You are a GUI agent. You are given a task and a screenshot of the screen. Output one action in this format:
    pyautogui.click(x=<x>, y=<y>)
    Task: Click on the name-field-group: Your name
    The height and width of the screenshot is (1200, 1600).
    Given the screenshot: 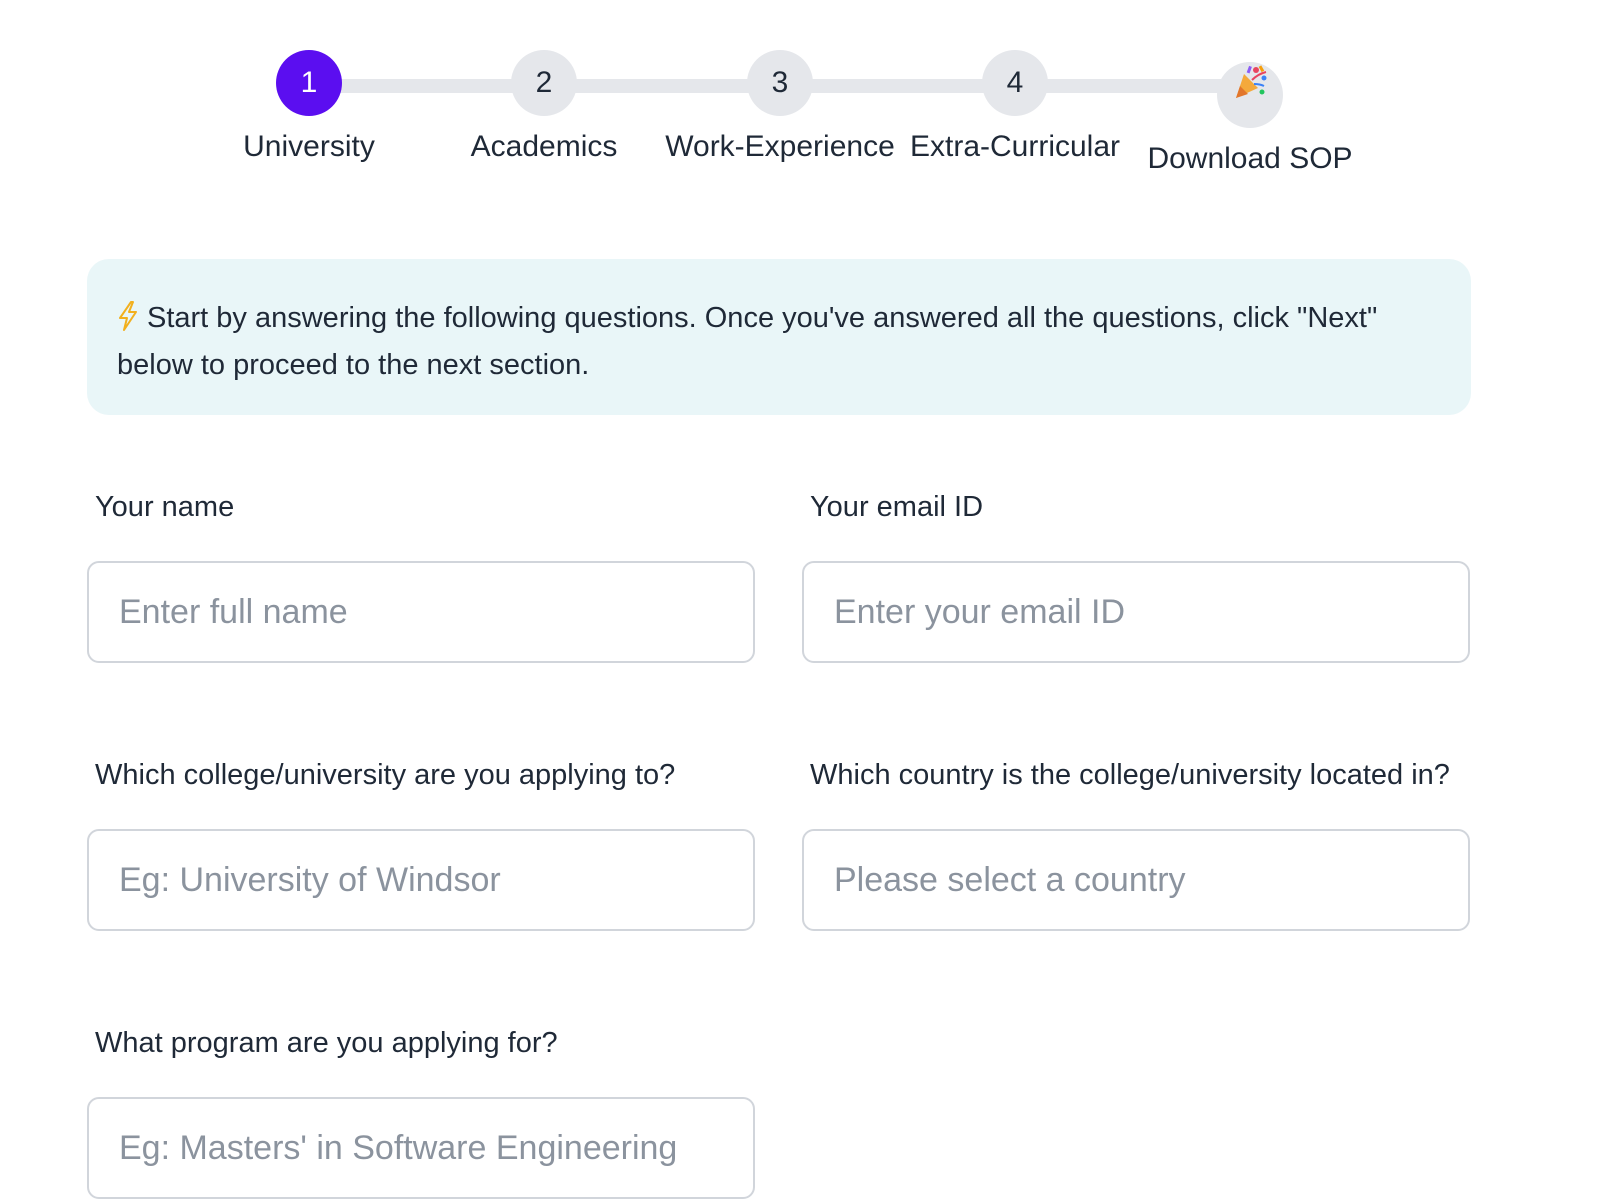 What is the action you would take?
    pyautogui.click(x=421, y=575)
    